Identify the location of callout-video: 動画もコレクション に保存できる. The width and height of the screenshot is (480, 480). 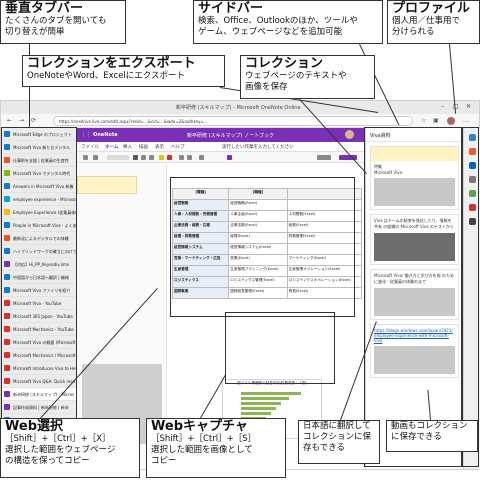
(432, 436).